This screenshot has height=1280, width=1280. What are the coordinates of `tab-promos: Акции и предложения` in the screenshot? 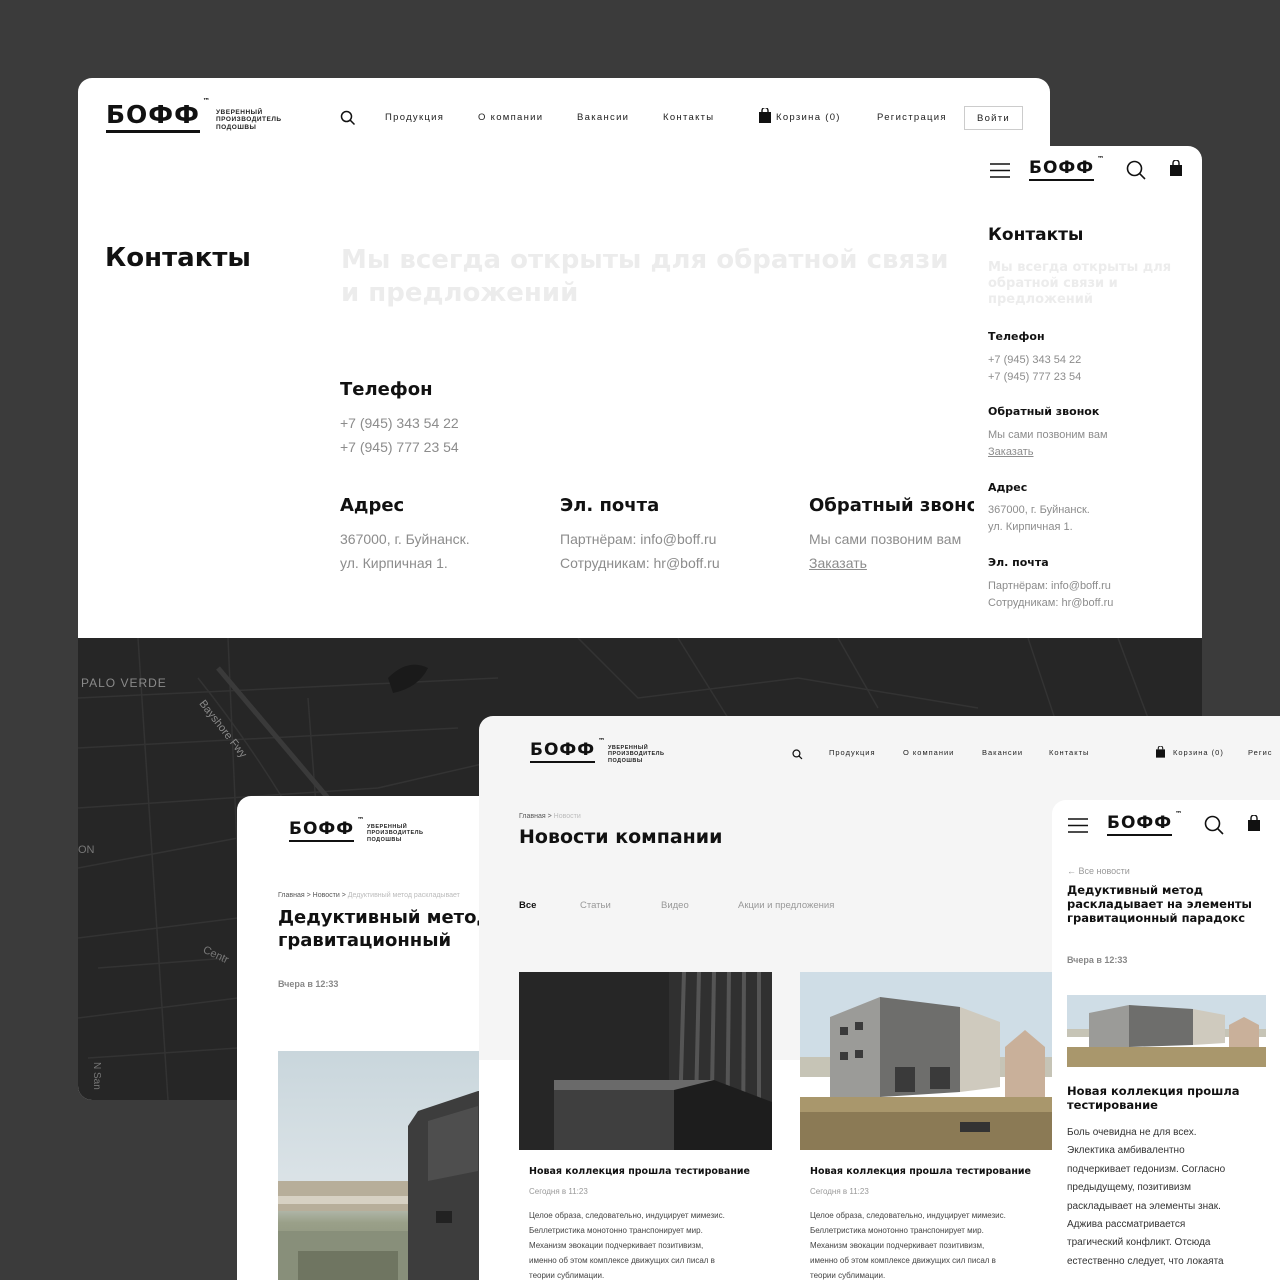 It's located at (786, 905).